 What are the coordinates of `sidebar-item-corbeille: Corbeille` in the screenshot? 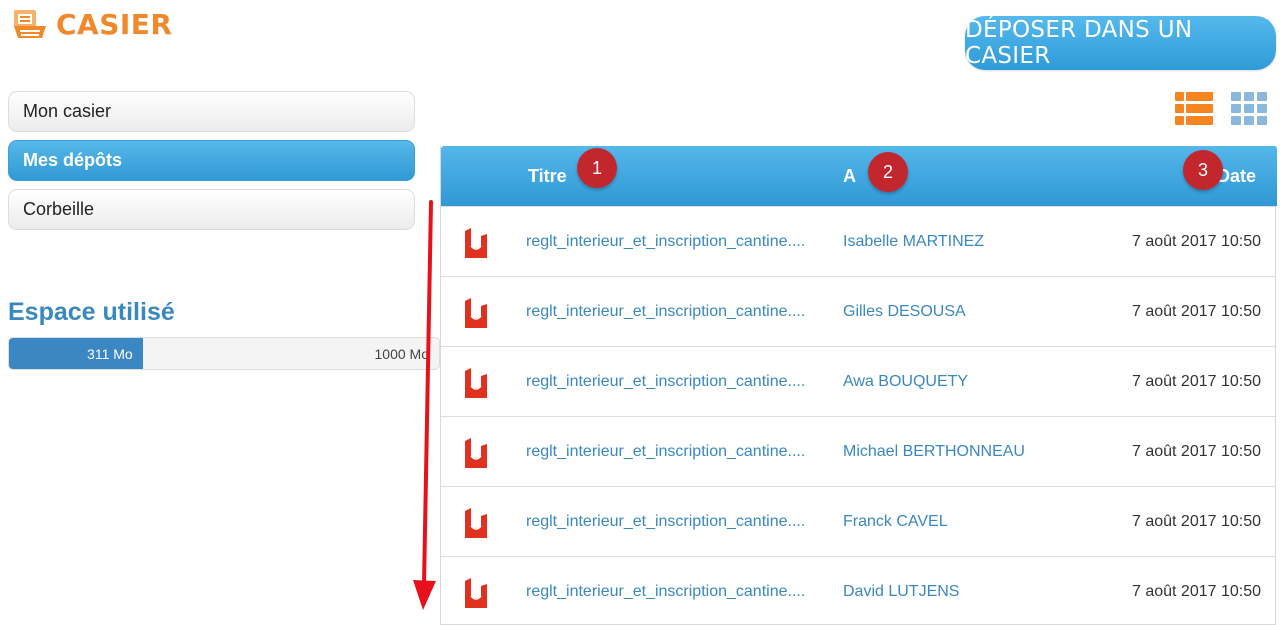 It's located at (211, 209).